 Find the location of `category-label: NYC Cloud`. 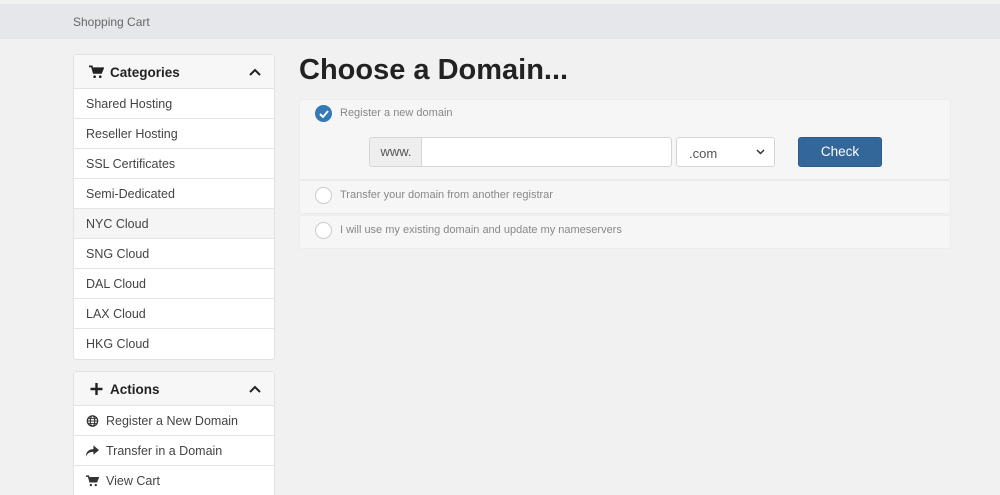

category-label: NYC Cloud is located at coordinates (117, 224).